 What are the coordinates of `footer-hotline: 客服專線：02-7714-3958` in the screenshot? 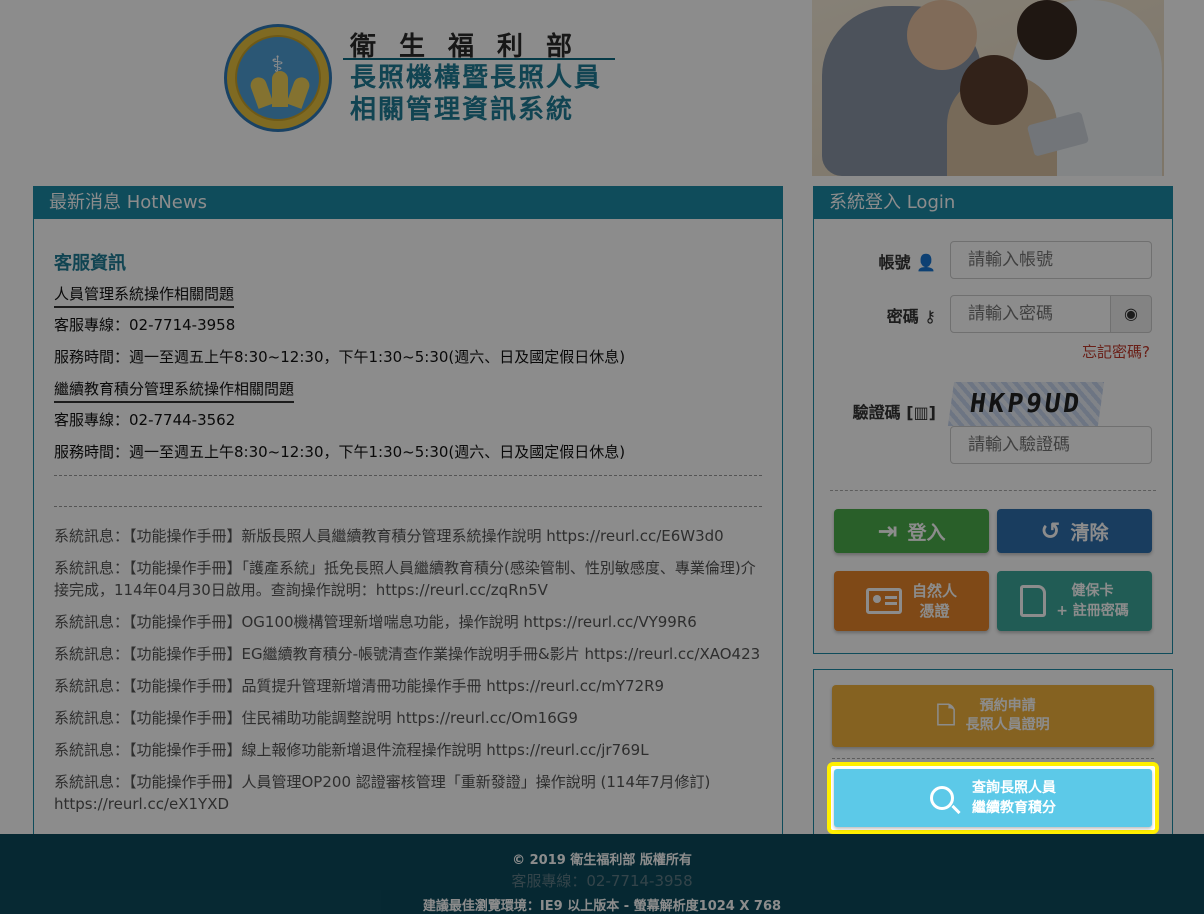 It's located at (602, 881).